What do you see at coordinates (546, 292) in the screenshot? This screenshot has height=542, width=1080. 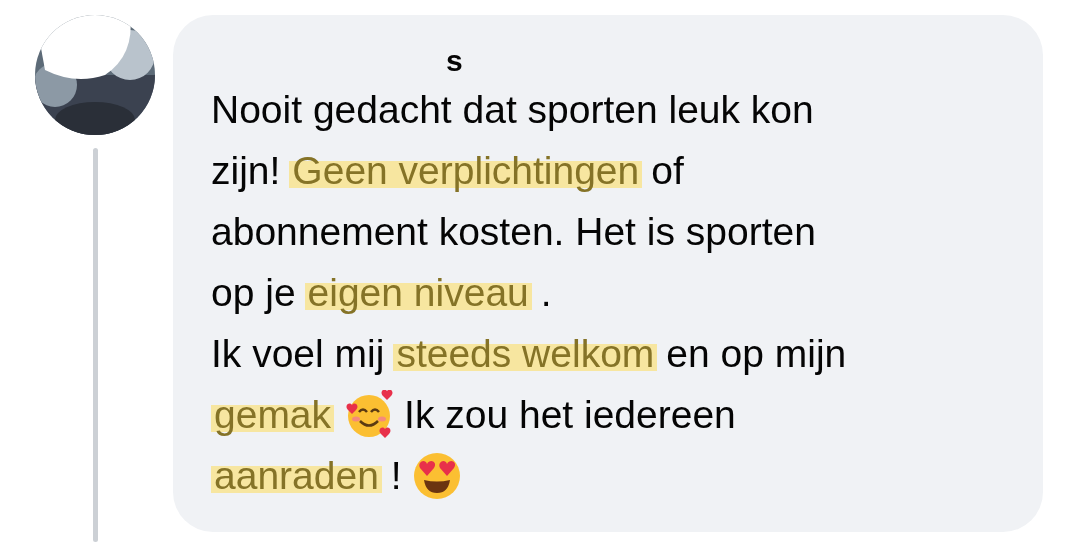 I see `comment-text: .` at bounding box center [546, 292].